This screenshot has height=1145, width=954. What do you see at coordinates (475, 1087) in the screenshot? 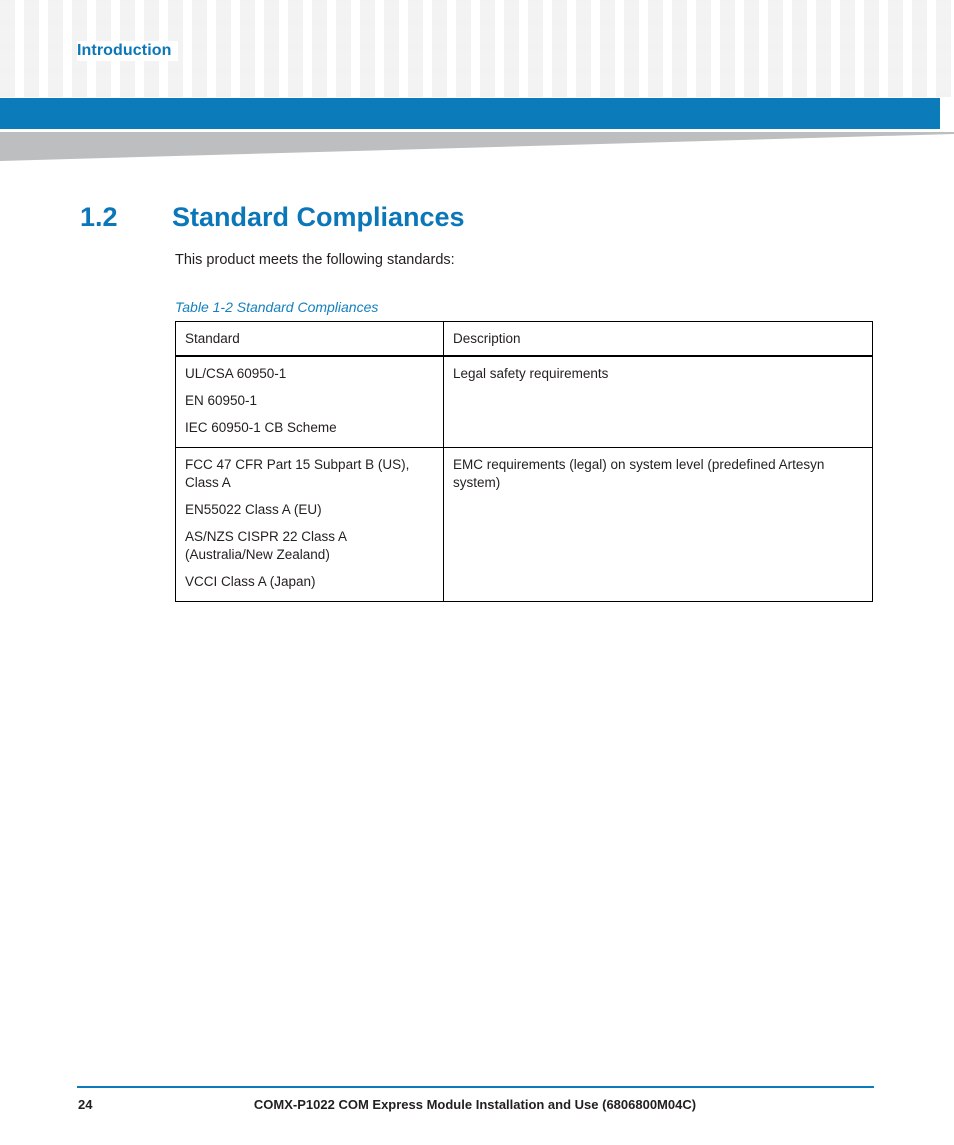
I see `footer-rule` at bounding box center [475, 1087].